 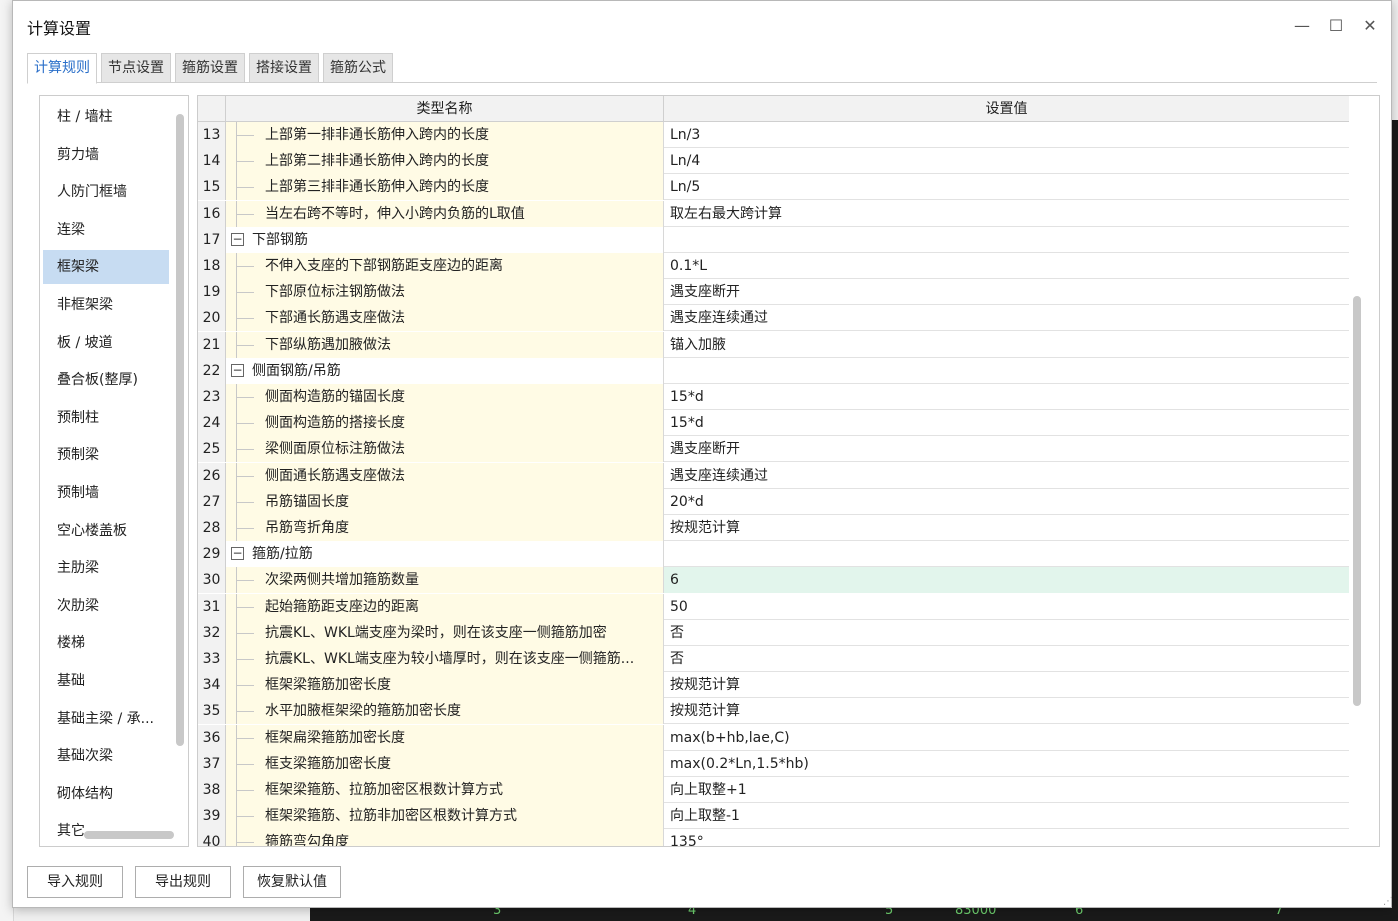 What do you see at coordinates (1006, 738) in the screenshot?
I see `setting-value-cell: max(b+hb,lae,C)` at bounding box center [1006, 738].